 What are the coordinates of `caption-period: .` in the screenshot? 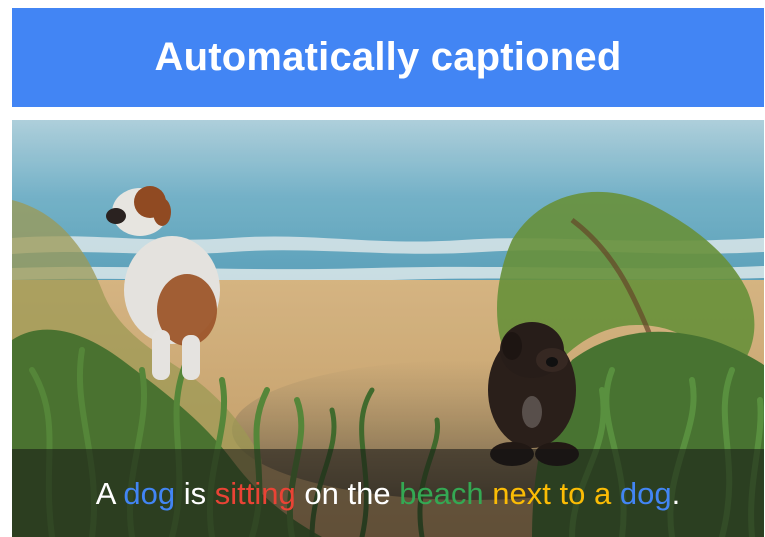 It's located at (676, 493).